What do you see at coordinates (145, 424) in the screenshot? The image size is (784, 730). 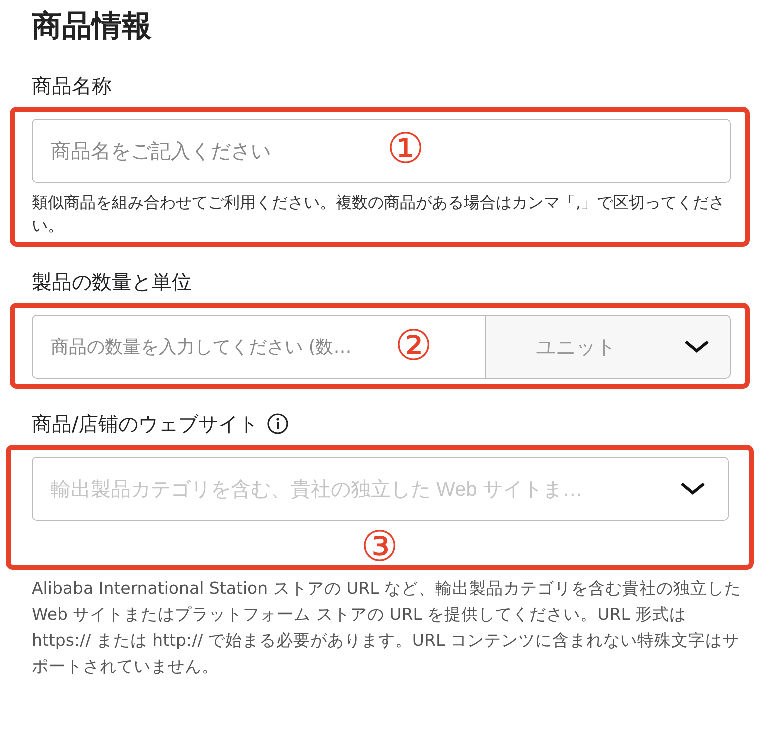 I see `field-label: 商品/店铺のウェブサイト` at bounding box center [145, 424].